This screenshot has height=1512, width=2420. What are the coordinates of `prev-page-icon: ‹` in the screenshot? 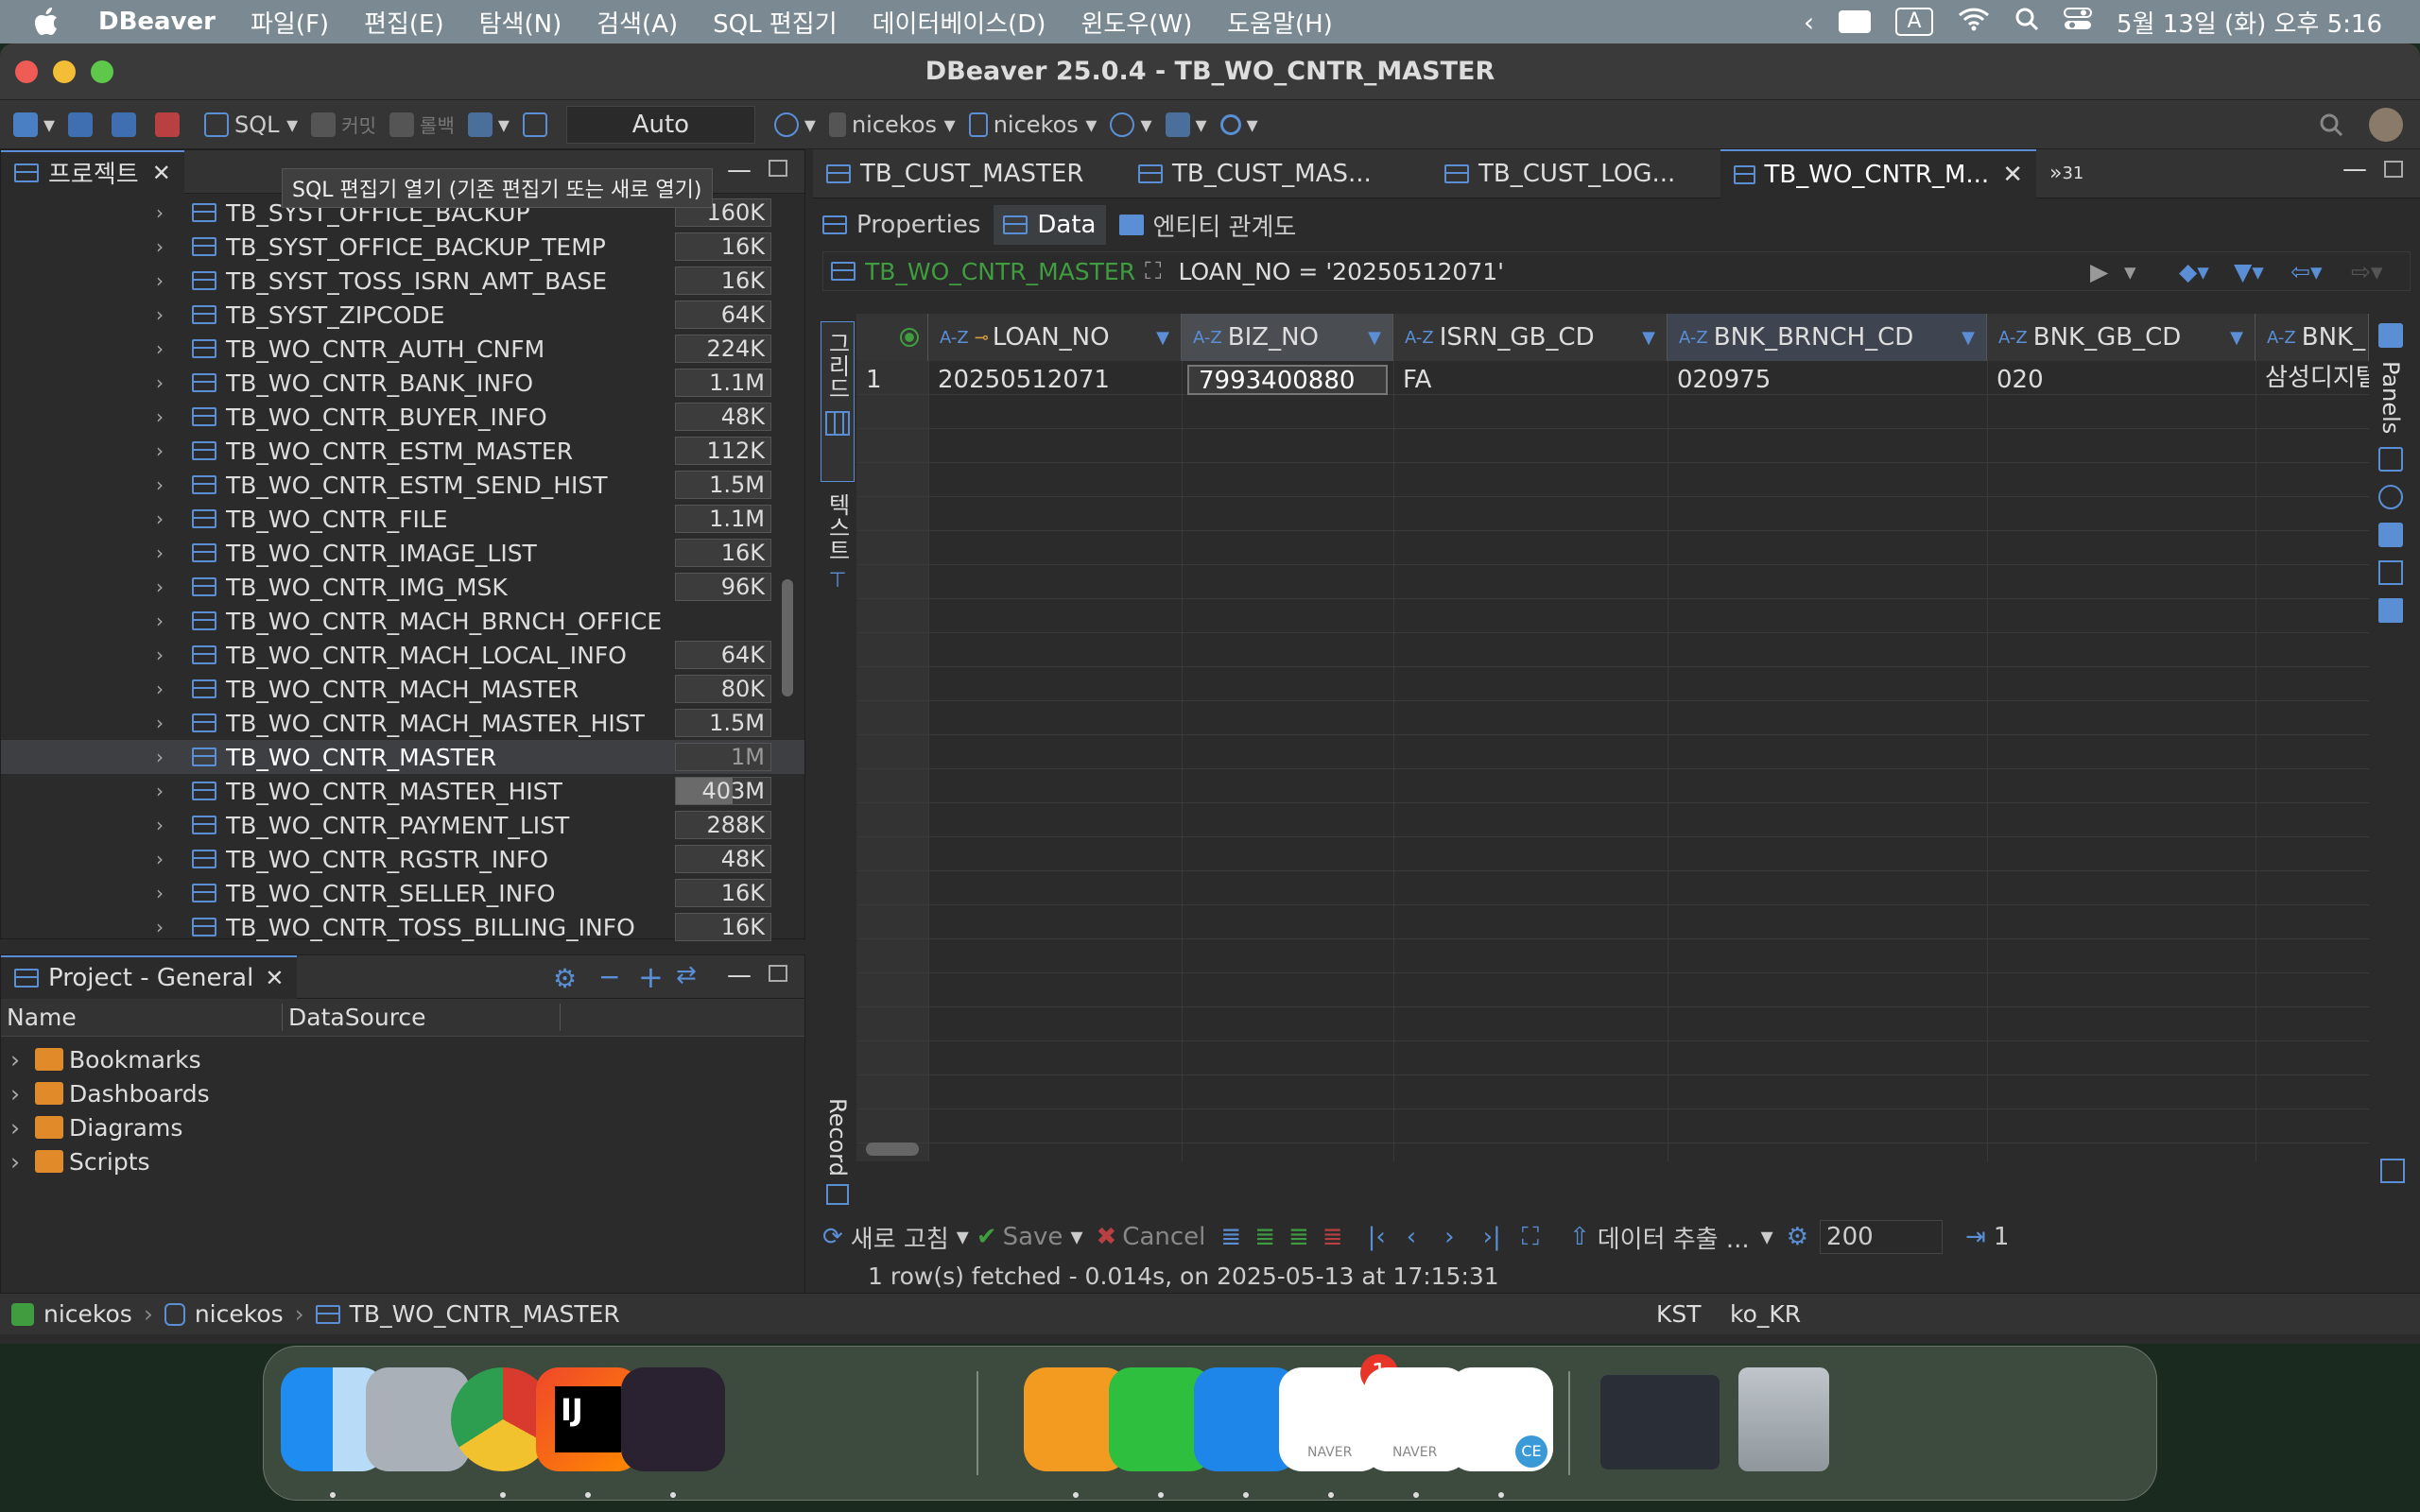 It's located at (1411, 1237).